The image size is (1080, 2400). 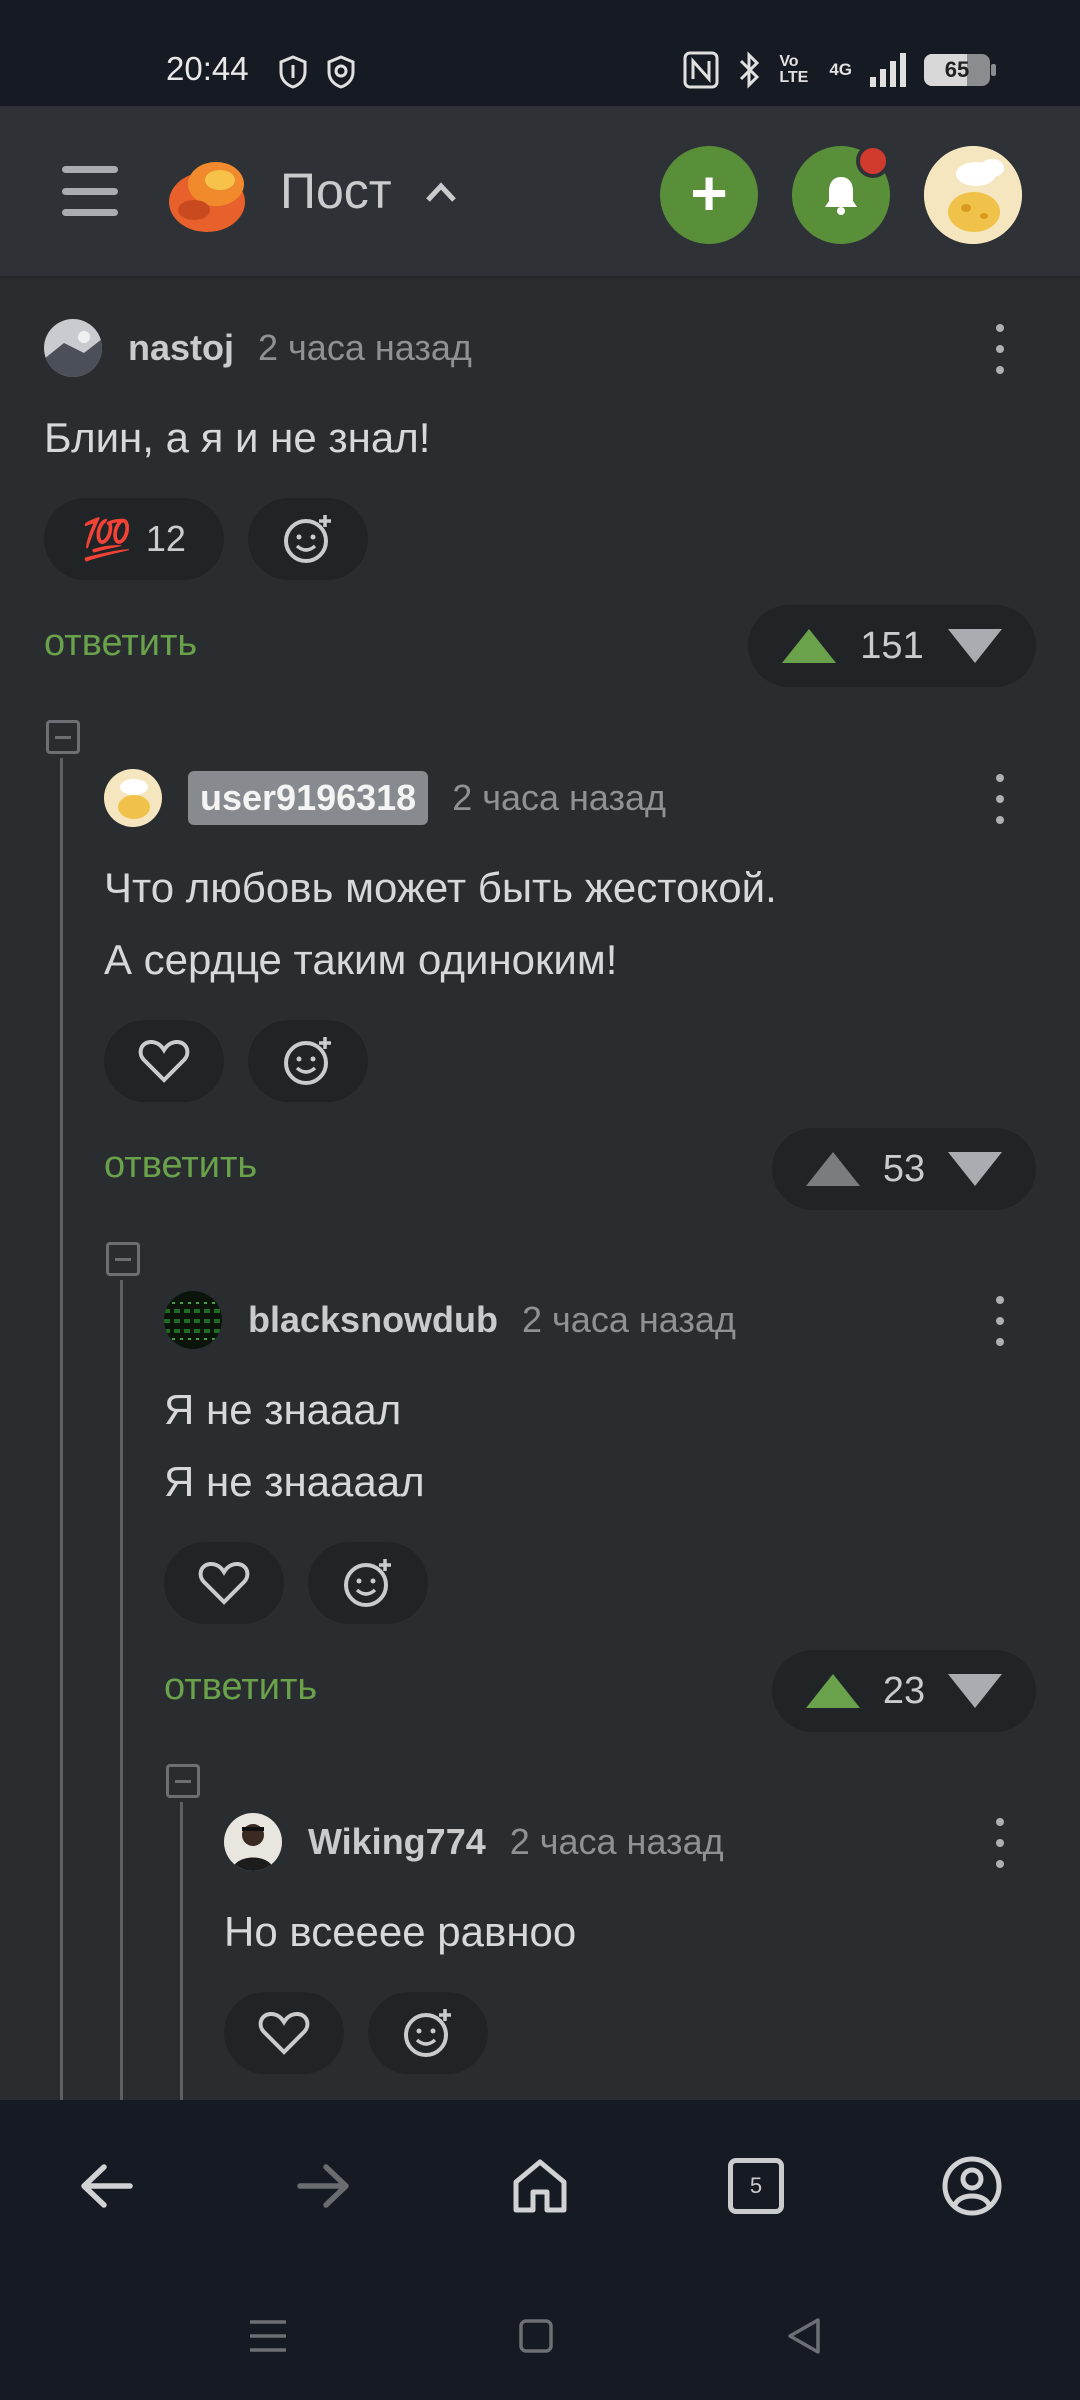 I want to click on comment-header: blacksnowdub 2 часа назад, so click(x=450, y=1320).